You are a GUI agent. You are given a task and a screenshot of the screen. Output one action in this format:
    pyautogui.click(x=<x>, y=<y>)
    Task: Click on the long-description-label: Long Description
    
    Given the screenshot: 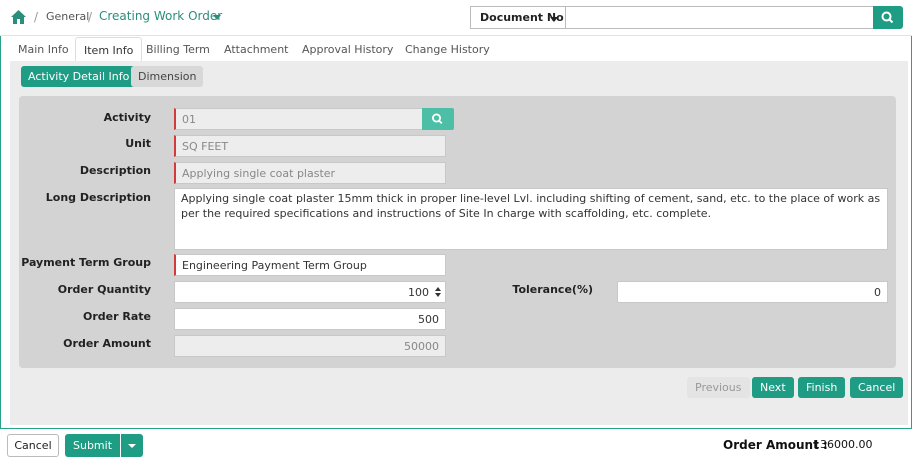 What is the action you would take?
    pyautogui.click(x=98, y=197)
    